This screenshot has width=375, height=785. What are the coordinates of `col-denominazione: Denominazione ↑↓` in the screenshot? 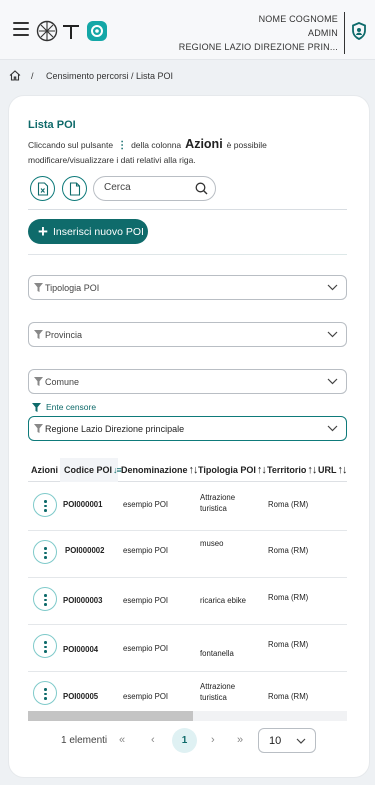 It's located at (160, 470).